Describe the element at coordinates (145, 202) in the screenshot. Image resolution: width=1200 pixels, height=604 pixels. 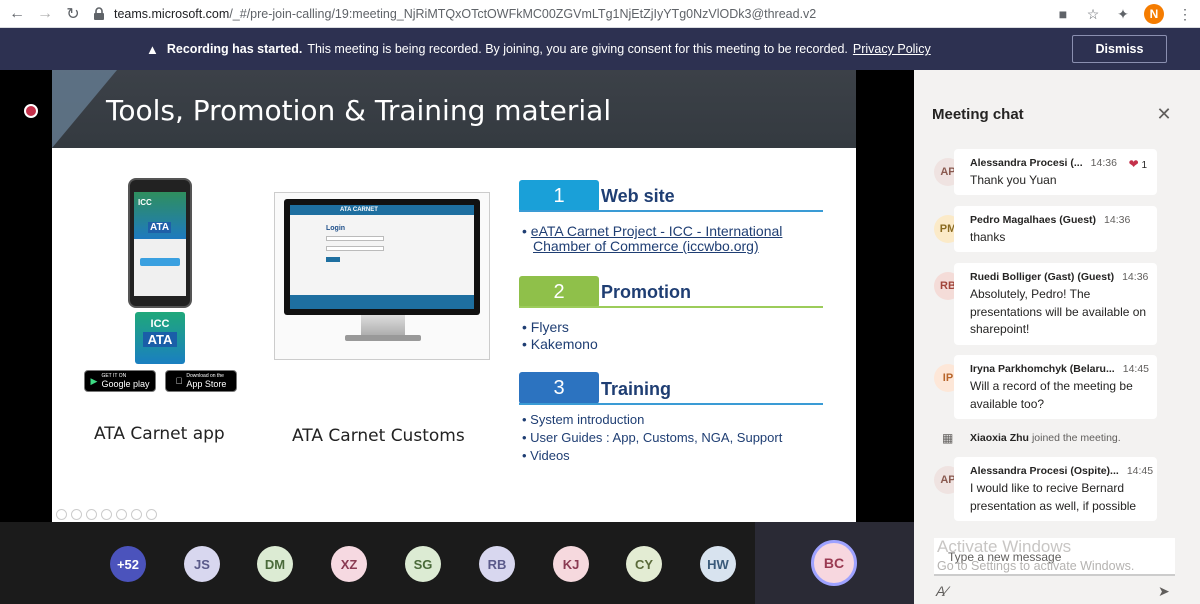
I see `phone-icc-text: ICC` at that location.